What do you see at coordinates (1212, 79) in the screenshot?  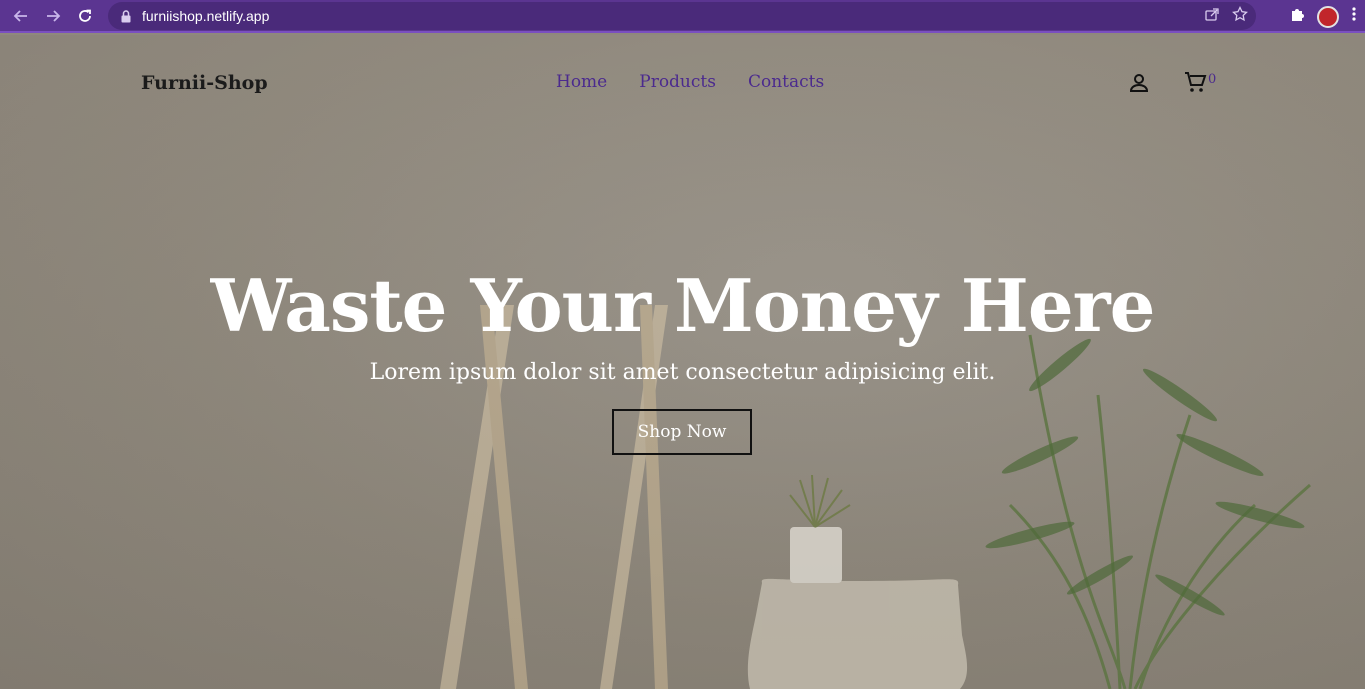 I see `cart-count-badge: 0` at bounding box center [1212, 79].